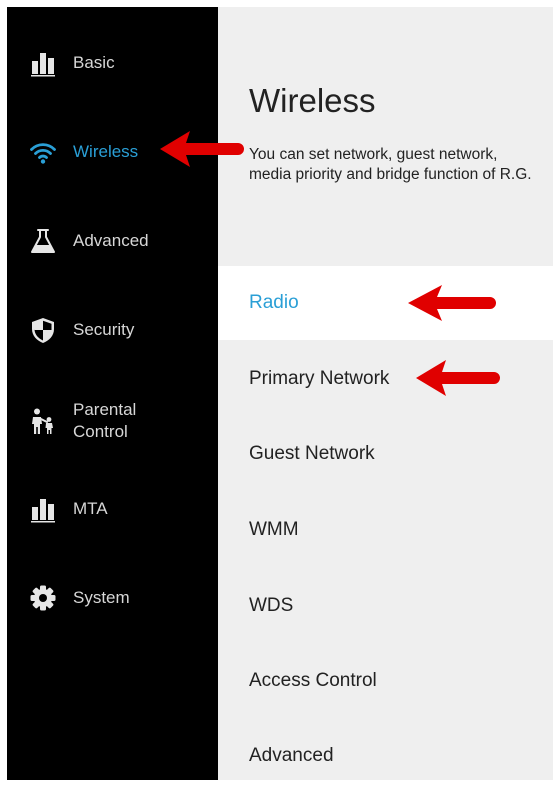 Image resolution: width=553 pixels, height=793 pixels. What do you see at coordinates (312, 100) in the screenshot?
I see `page-title: Wireless` at bounding box center [312, 100].